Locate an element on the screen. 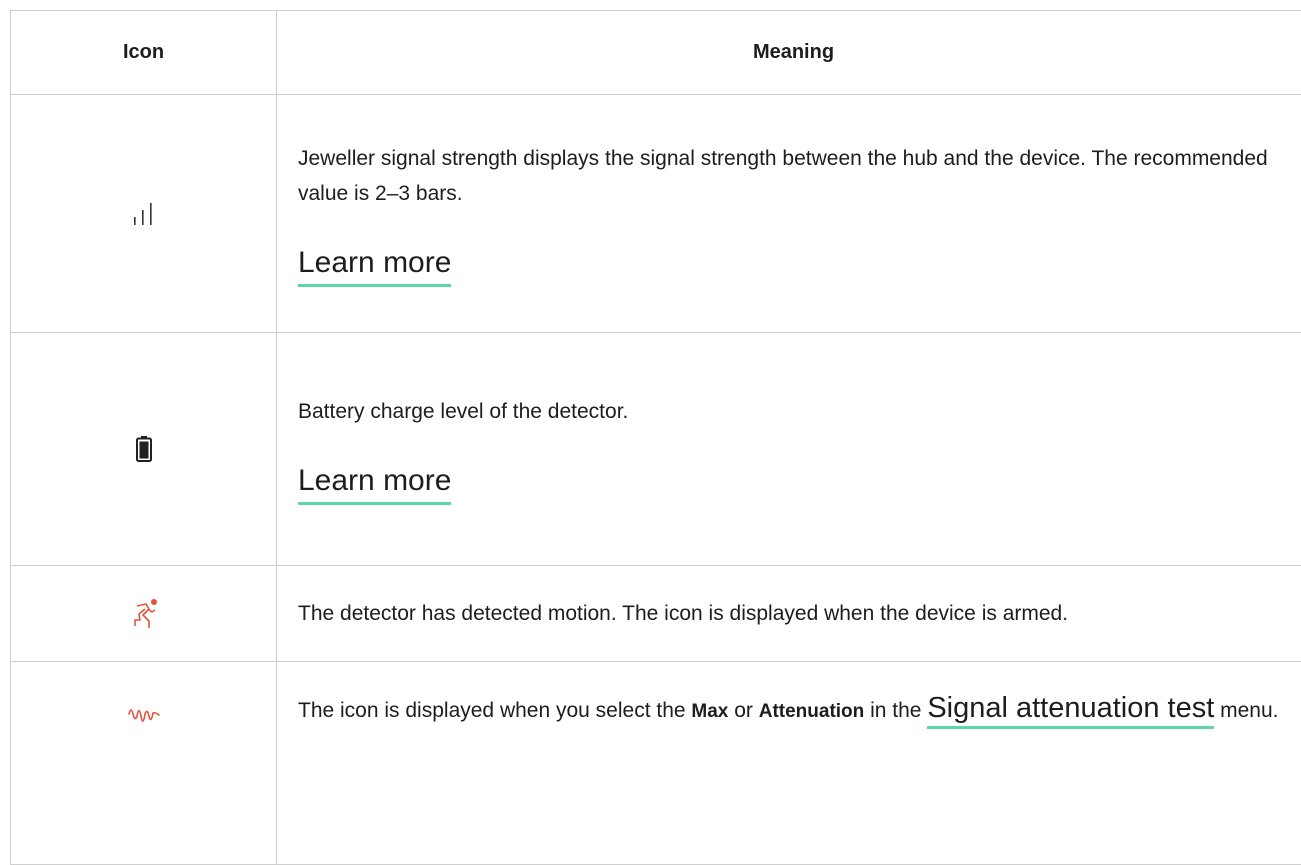 The image size is (1301, 865). row-description: Battery charge level of the detector. is located at coordinates (794, 411).